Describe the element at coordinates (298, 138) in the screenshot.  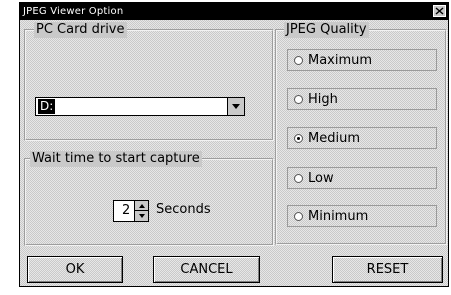
I see `radio-button-selected` at that location.